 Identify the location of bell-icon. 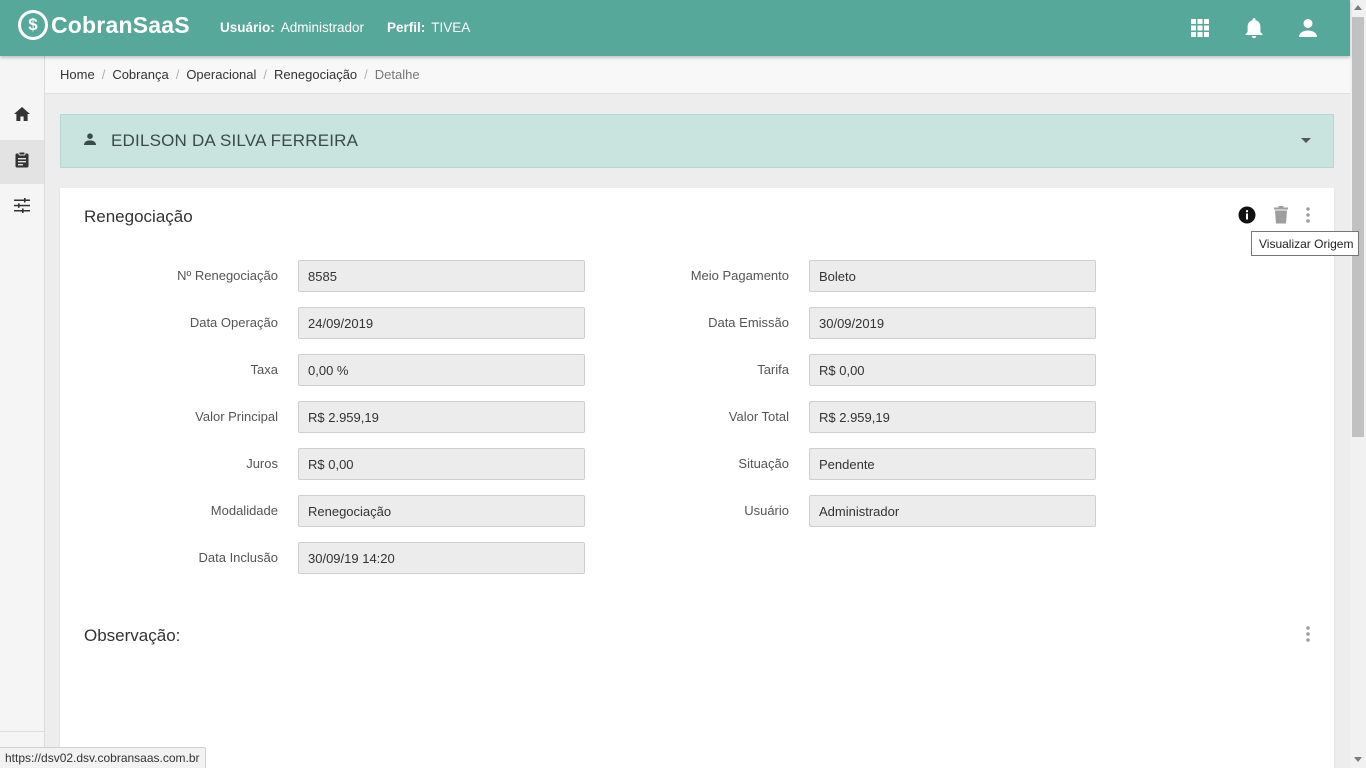
(1254, 28).